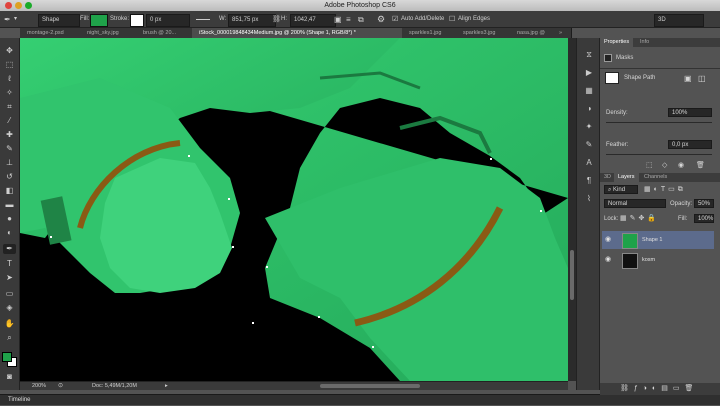 This screenshot has width=720, height=406. Describe the element at coordinates (361, 19) in the screenshot. I see `path-arrangement-icon: ⧉` at that location.